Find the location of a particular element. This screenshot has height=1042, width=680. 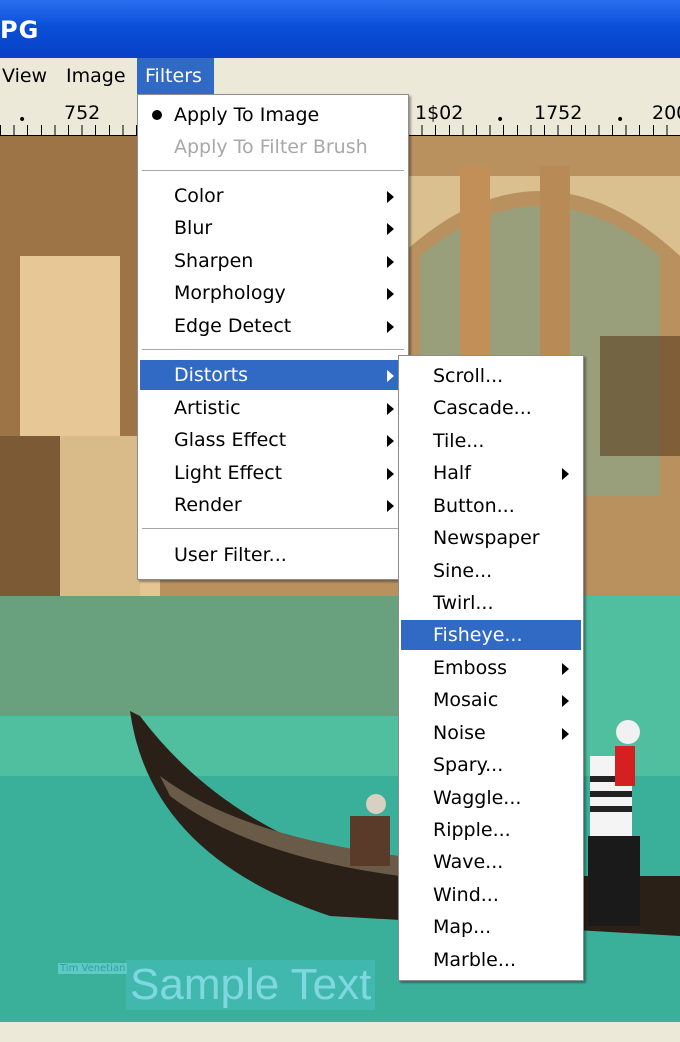

window-title: PG is located at coordinates (20, 30).